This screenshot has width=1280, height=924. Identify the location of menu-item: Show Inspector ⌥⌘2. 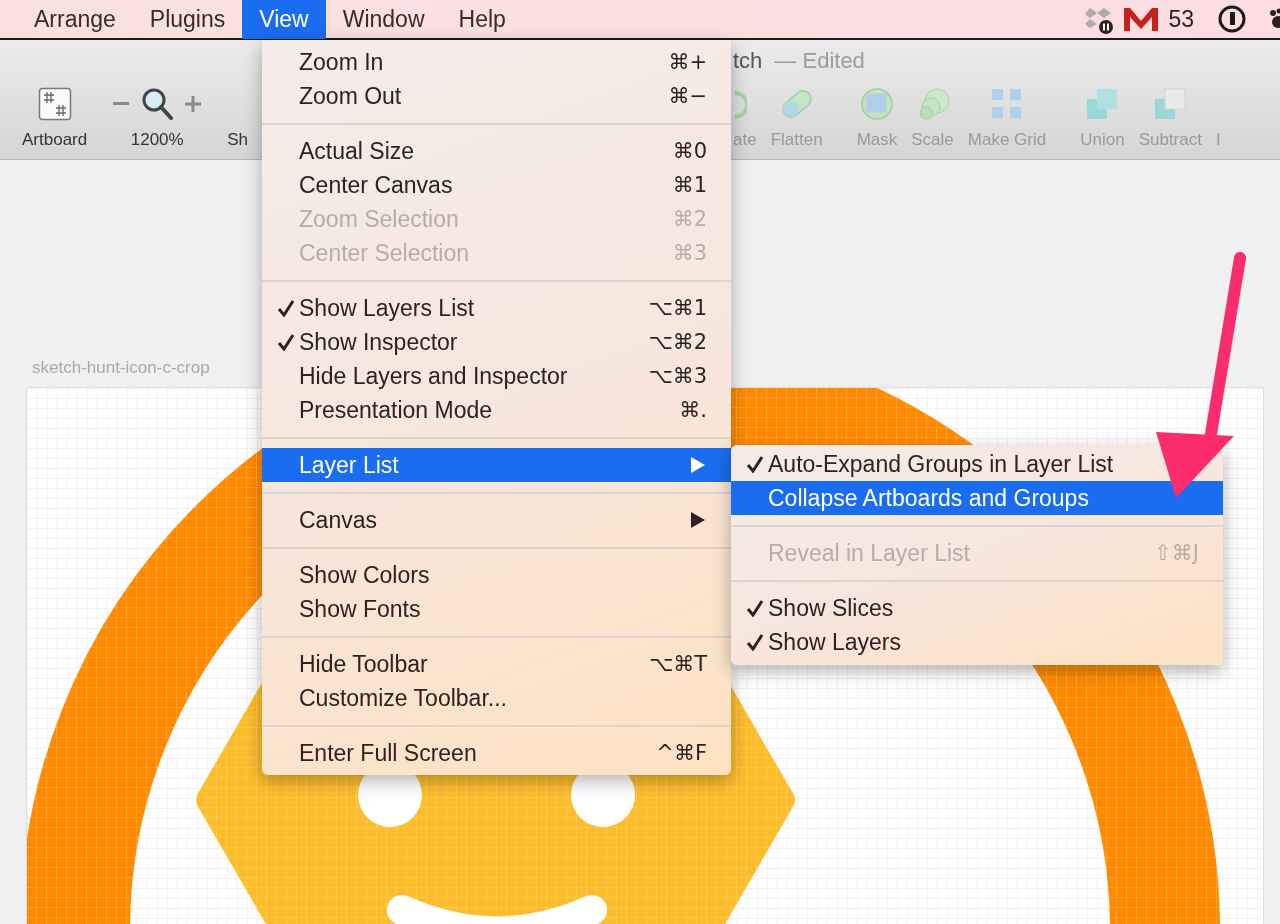
(496, 342).